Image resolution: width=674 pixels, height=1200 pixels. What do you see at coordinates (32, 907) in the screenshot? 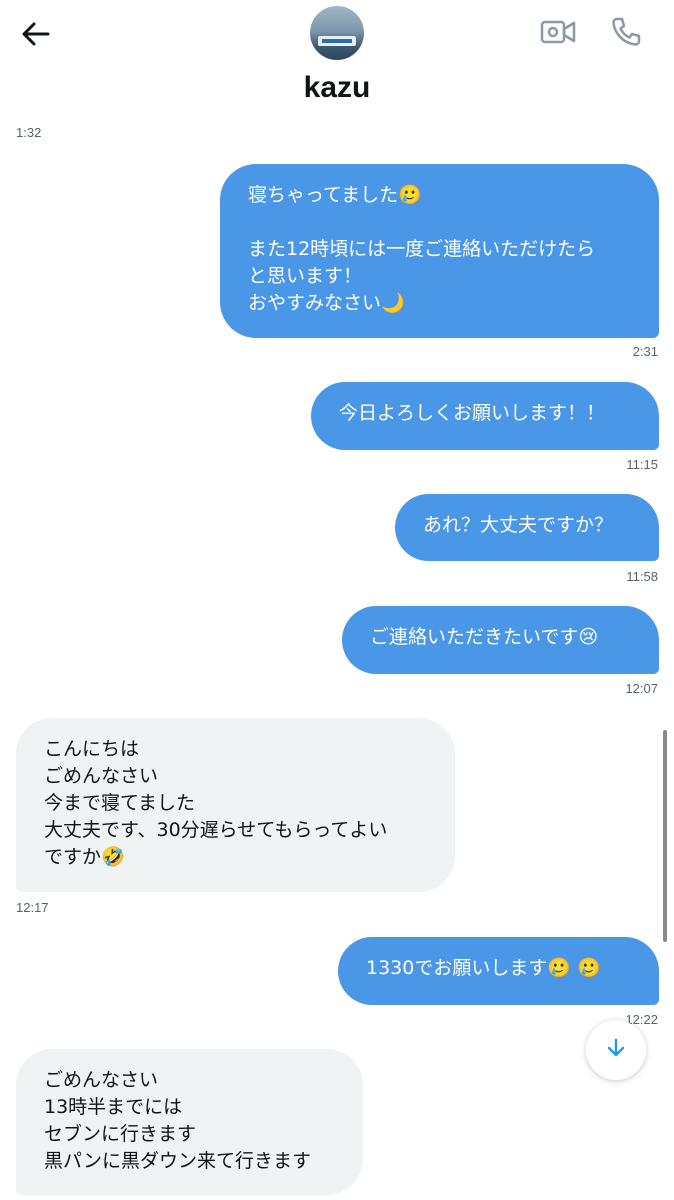
I see `message-timestamp: 12:17` at bounding box center [32, 907].